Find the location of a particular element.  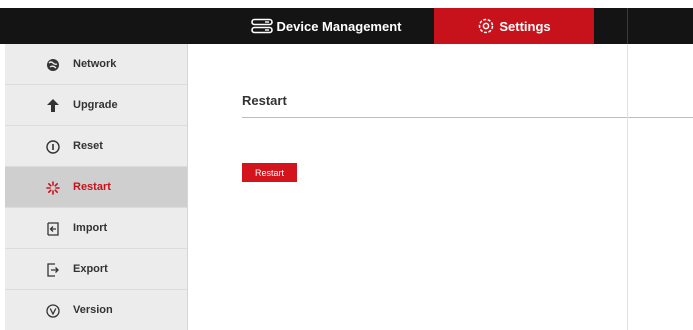

export-icon is located at coordinates (52, 269).